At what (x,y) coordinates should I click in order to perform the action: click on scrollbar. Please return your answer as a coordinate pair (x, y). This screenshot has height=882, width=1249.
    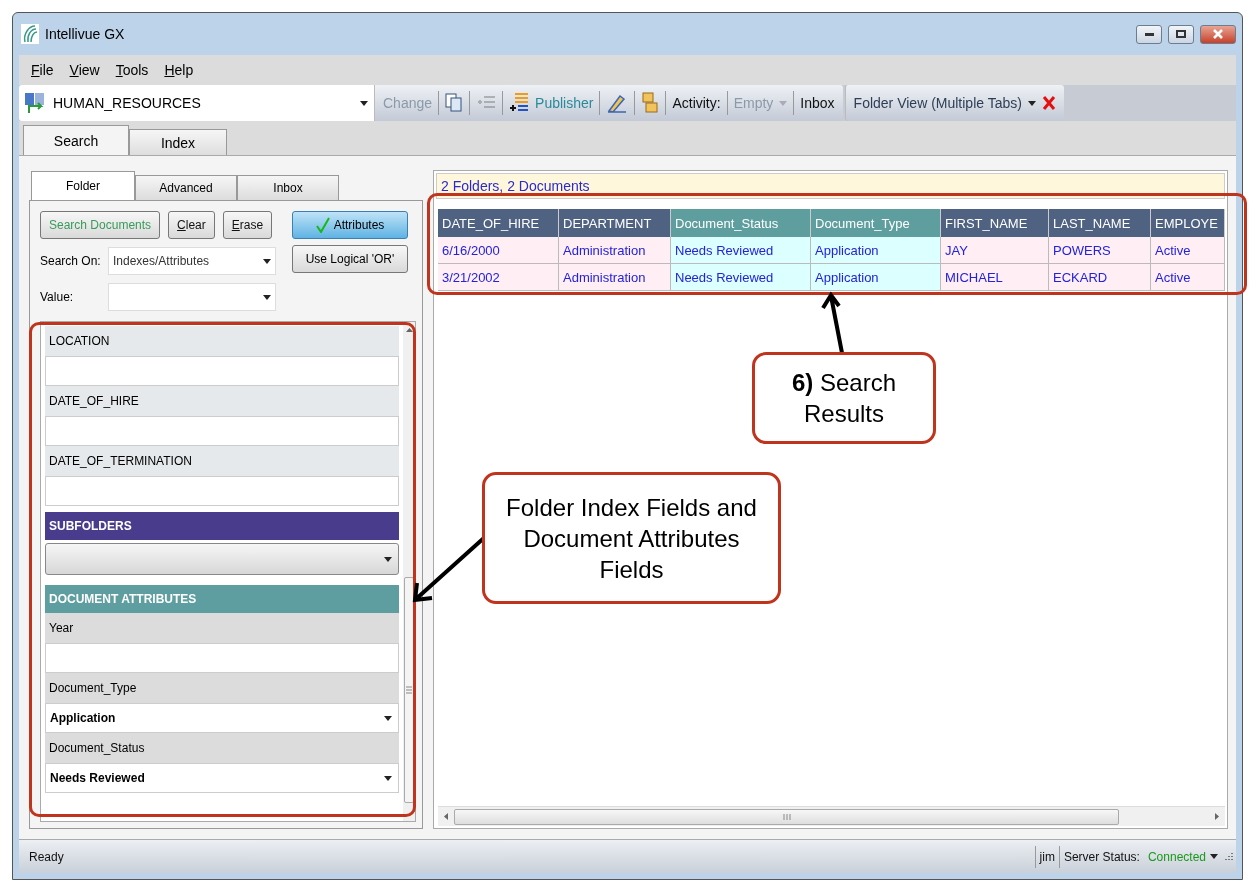
    Looking at the image, I should click on (831, 816).